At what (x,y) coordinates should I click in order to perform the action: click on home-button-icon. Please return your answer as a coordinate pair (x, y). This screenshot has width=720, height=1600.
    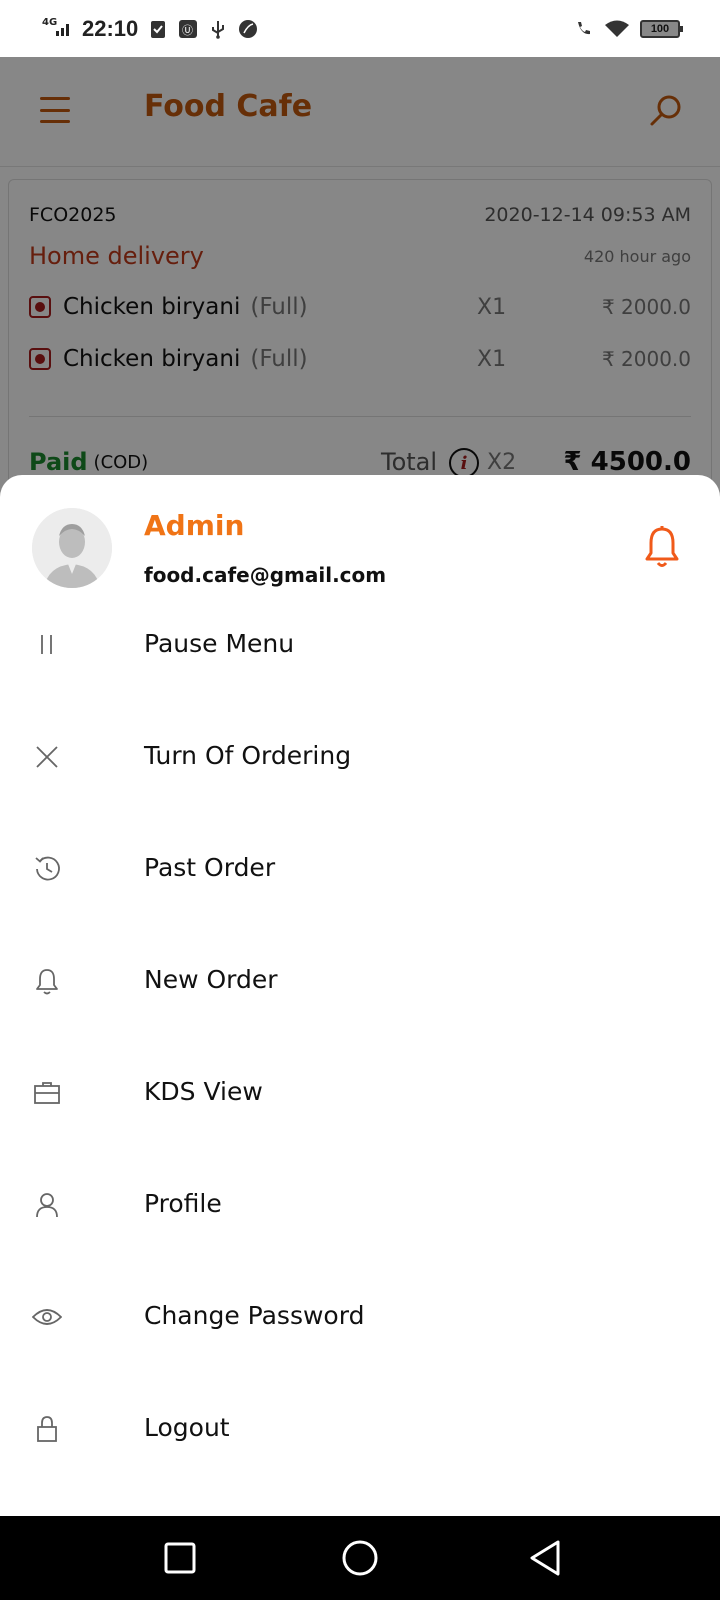
    Looking at the image, I should click on (360, 1558).